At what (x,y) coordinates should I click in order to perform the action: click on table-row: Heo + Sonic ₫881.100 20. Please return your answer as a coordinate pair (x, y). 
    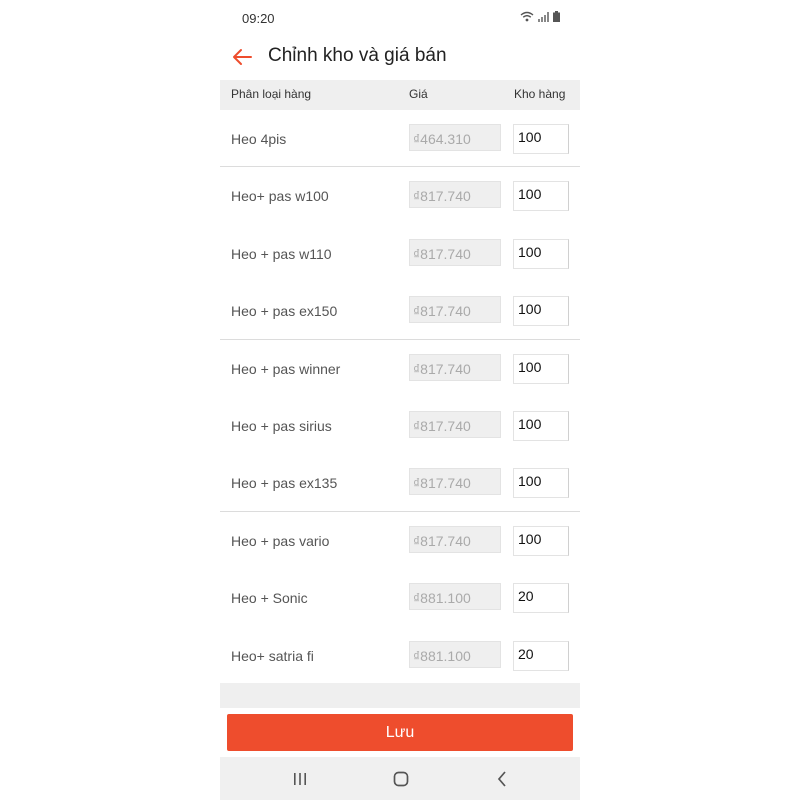
    Looking at the image, I should click on (400, 597).